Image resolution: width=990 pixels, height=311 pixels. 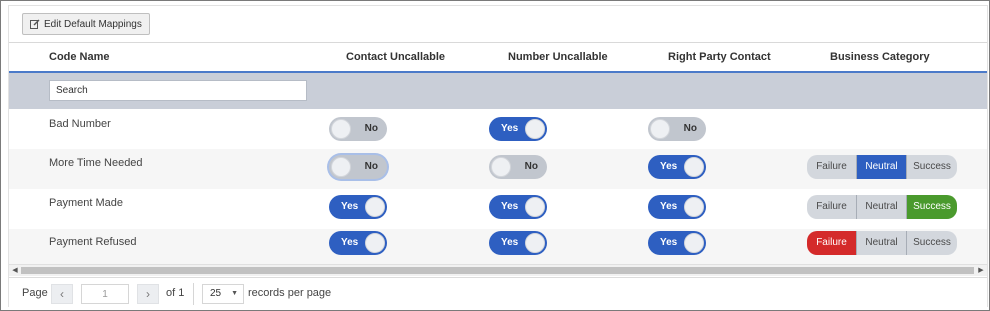 I want to click on row-code-name: Bad Number, so click(x=80, y=124).